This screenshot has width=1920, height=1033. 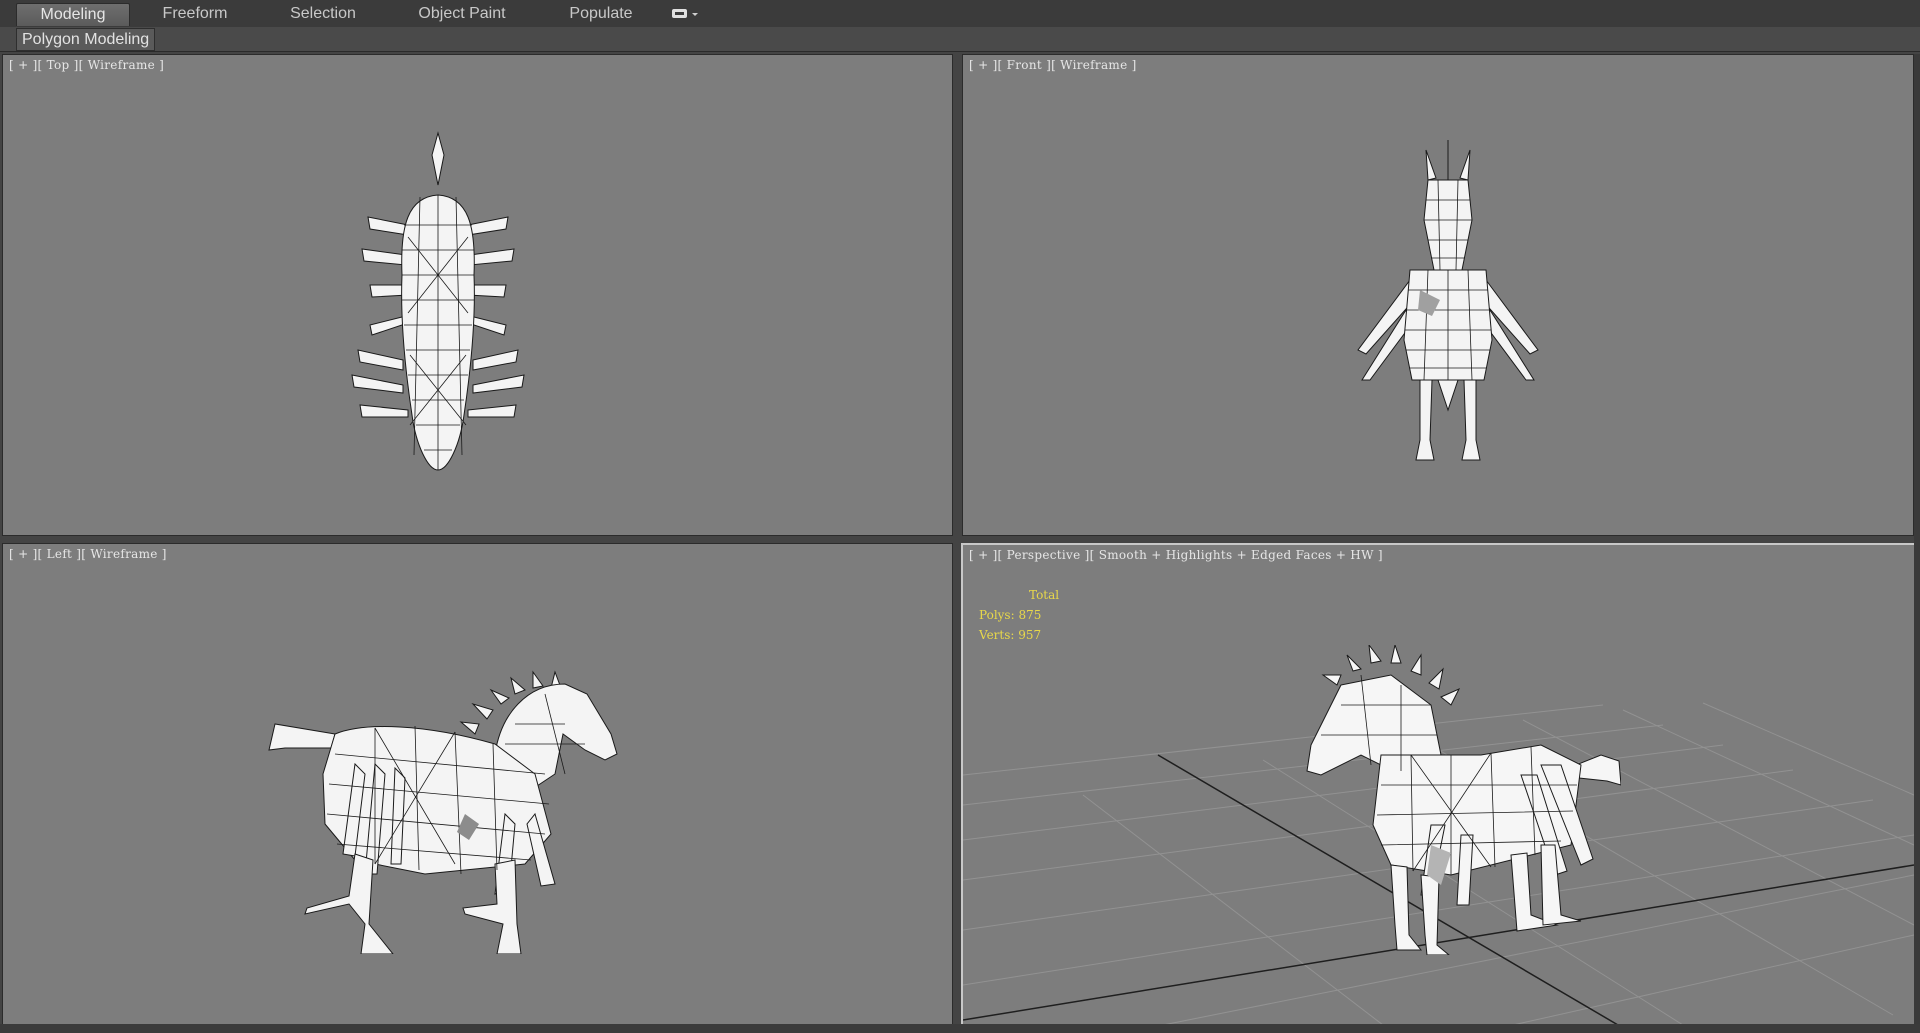 What do you see at coordinates (462, 14) in the screenshot?
I see `tab-object-paint: Object Paint` at bounding box center [462, 14].